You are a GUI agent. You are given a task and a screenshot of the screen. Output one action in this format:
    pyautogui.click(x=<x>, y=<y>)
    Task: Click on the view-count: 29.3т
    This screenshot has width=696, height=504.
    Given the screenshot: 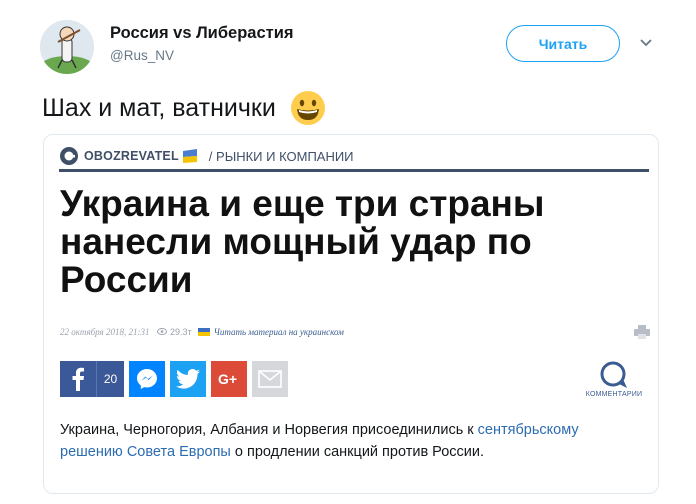 What is the action you would take?
    pyautogui.click(x=174, y=332)
    